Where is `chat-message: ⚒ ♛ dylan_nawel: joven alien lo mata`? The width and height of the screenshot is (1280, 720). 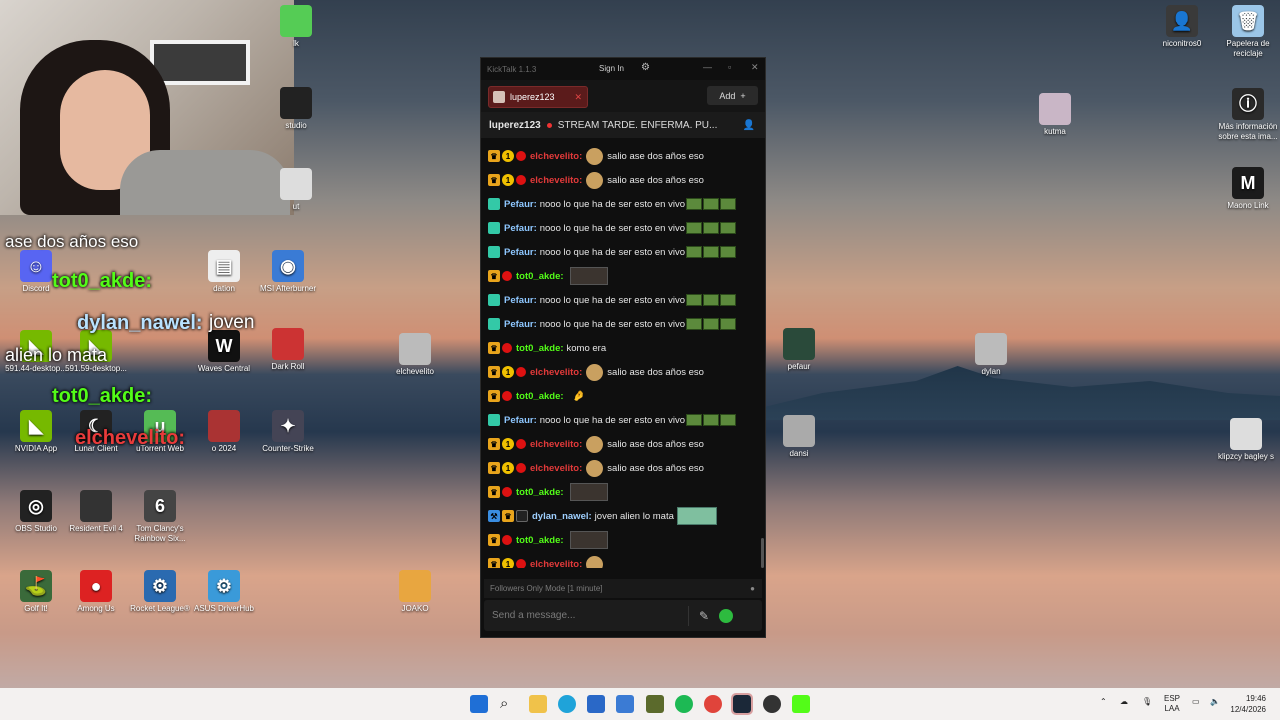 chat-message: ⚒ ♛ dylan_nawel: joven alien lo mata is located at coordinates (602, 516).